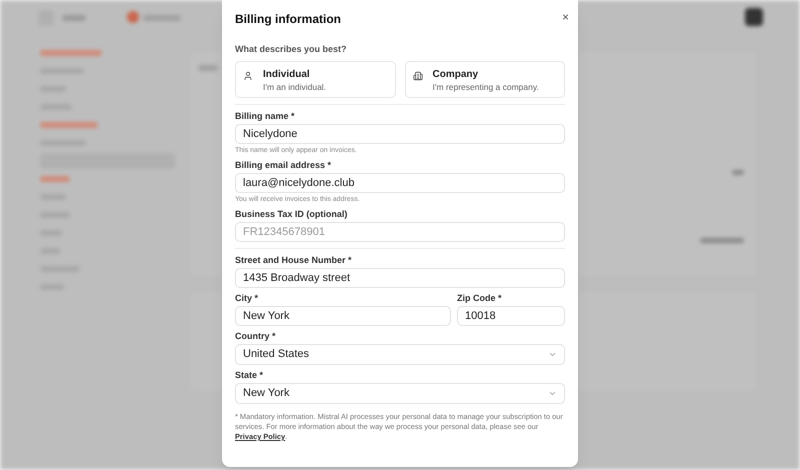 The image size is (800, 470). I want to click on close-button: ×, so click(565, 17).